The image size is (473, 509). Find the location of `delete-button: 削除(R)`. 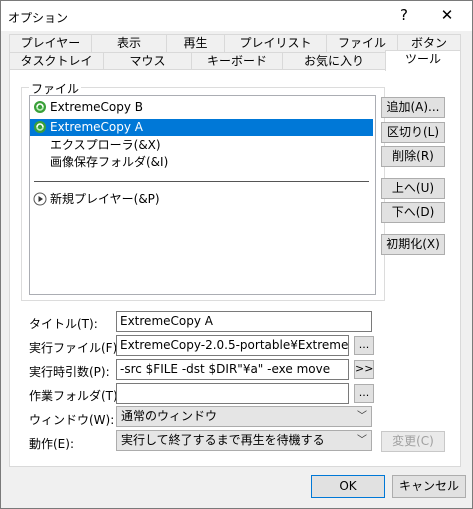

delete-button: 削除(R) is located at coordinates (413, 156).